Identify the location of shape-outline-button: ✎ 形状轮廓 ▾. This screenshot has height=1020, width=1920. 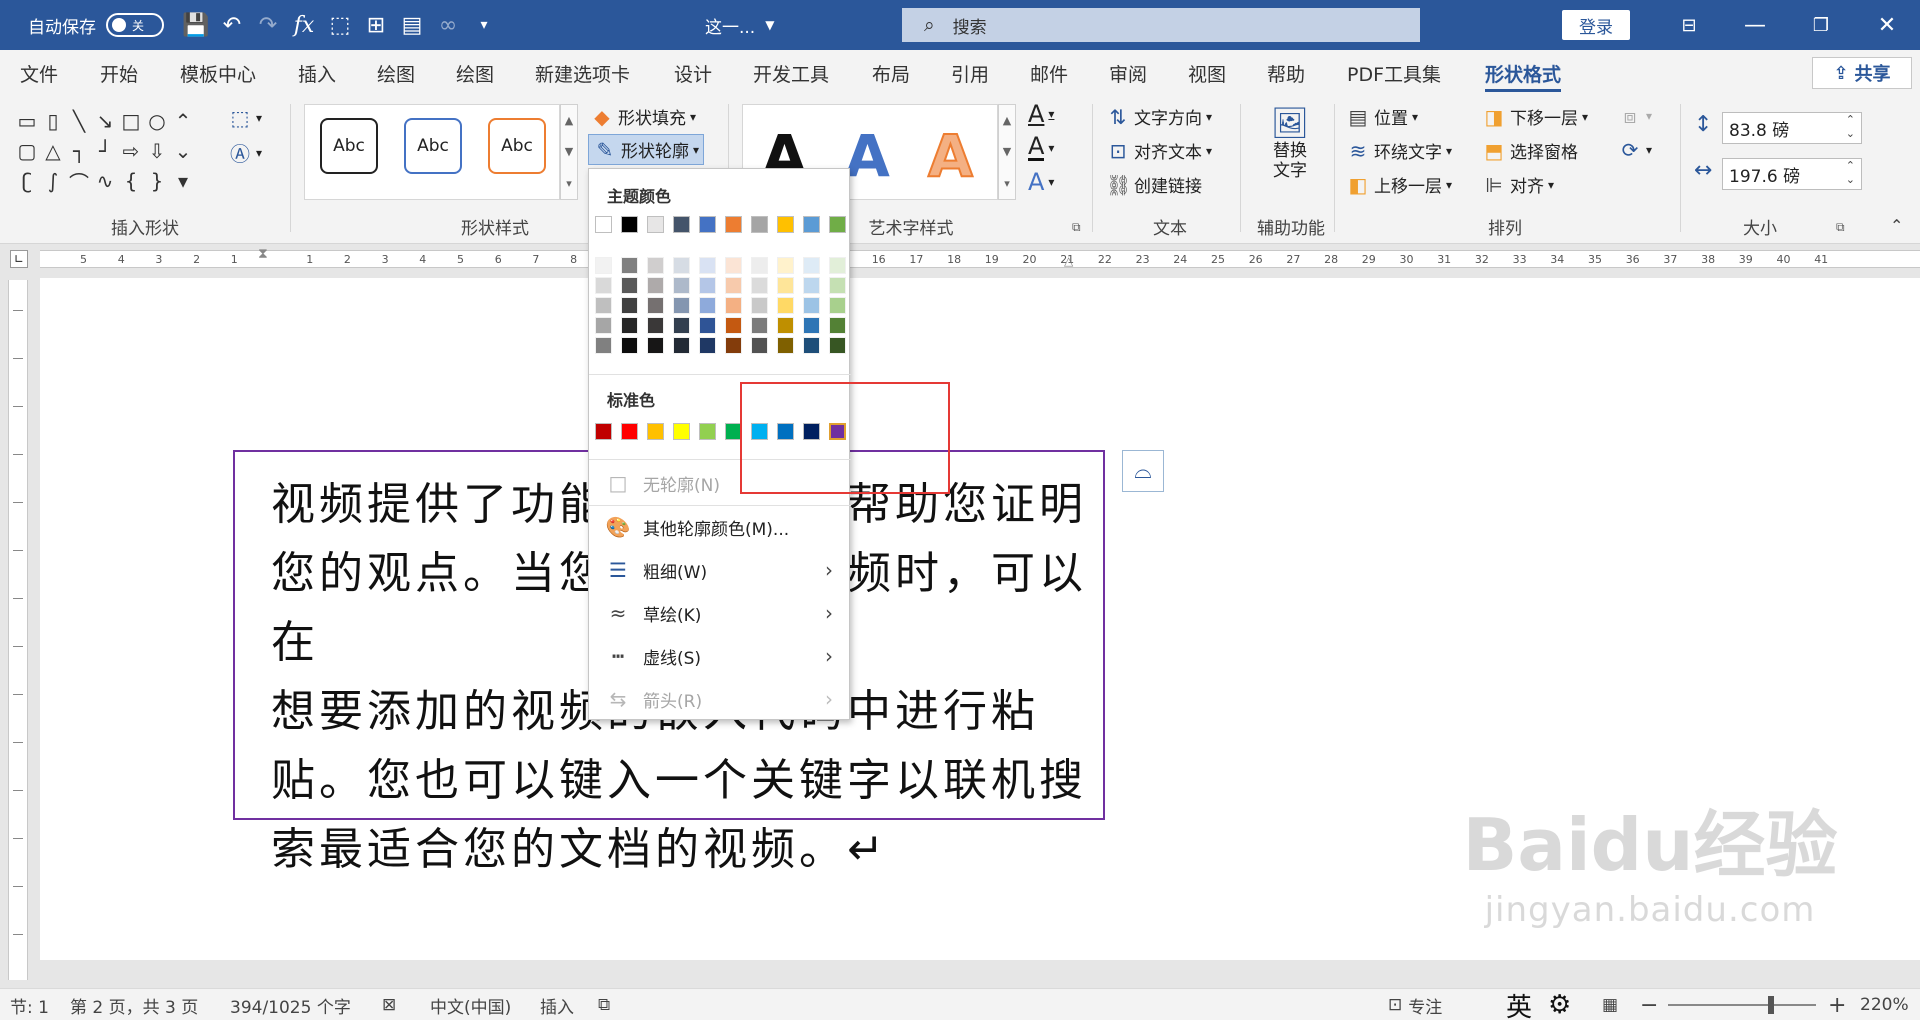
(646, 149).